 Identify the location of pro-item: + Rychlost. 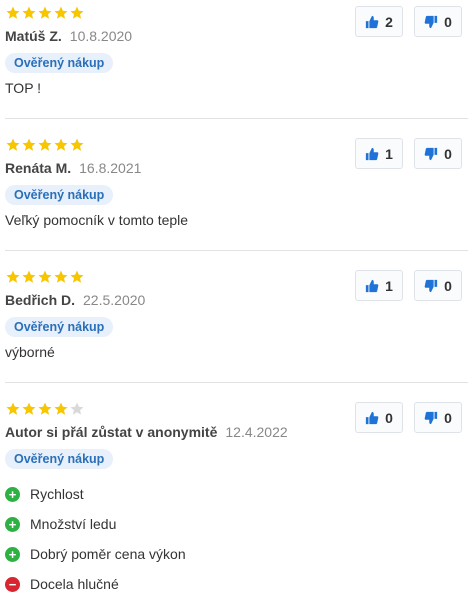
(44, 494).